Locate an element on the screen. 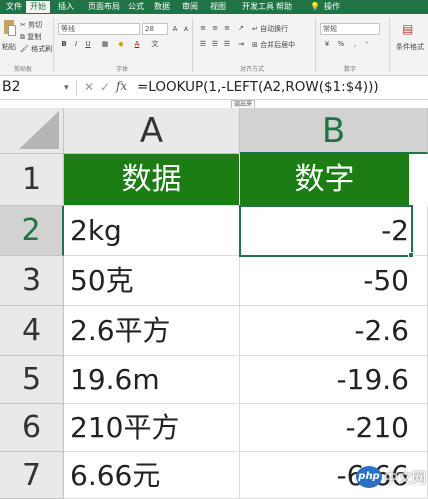  row-header-5: 5 is located at coordinates (32, 380).